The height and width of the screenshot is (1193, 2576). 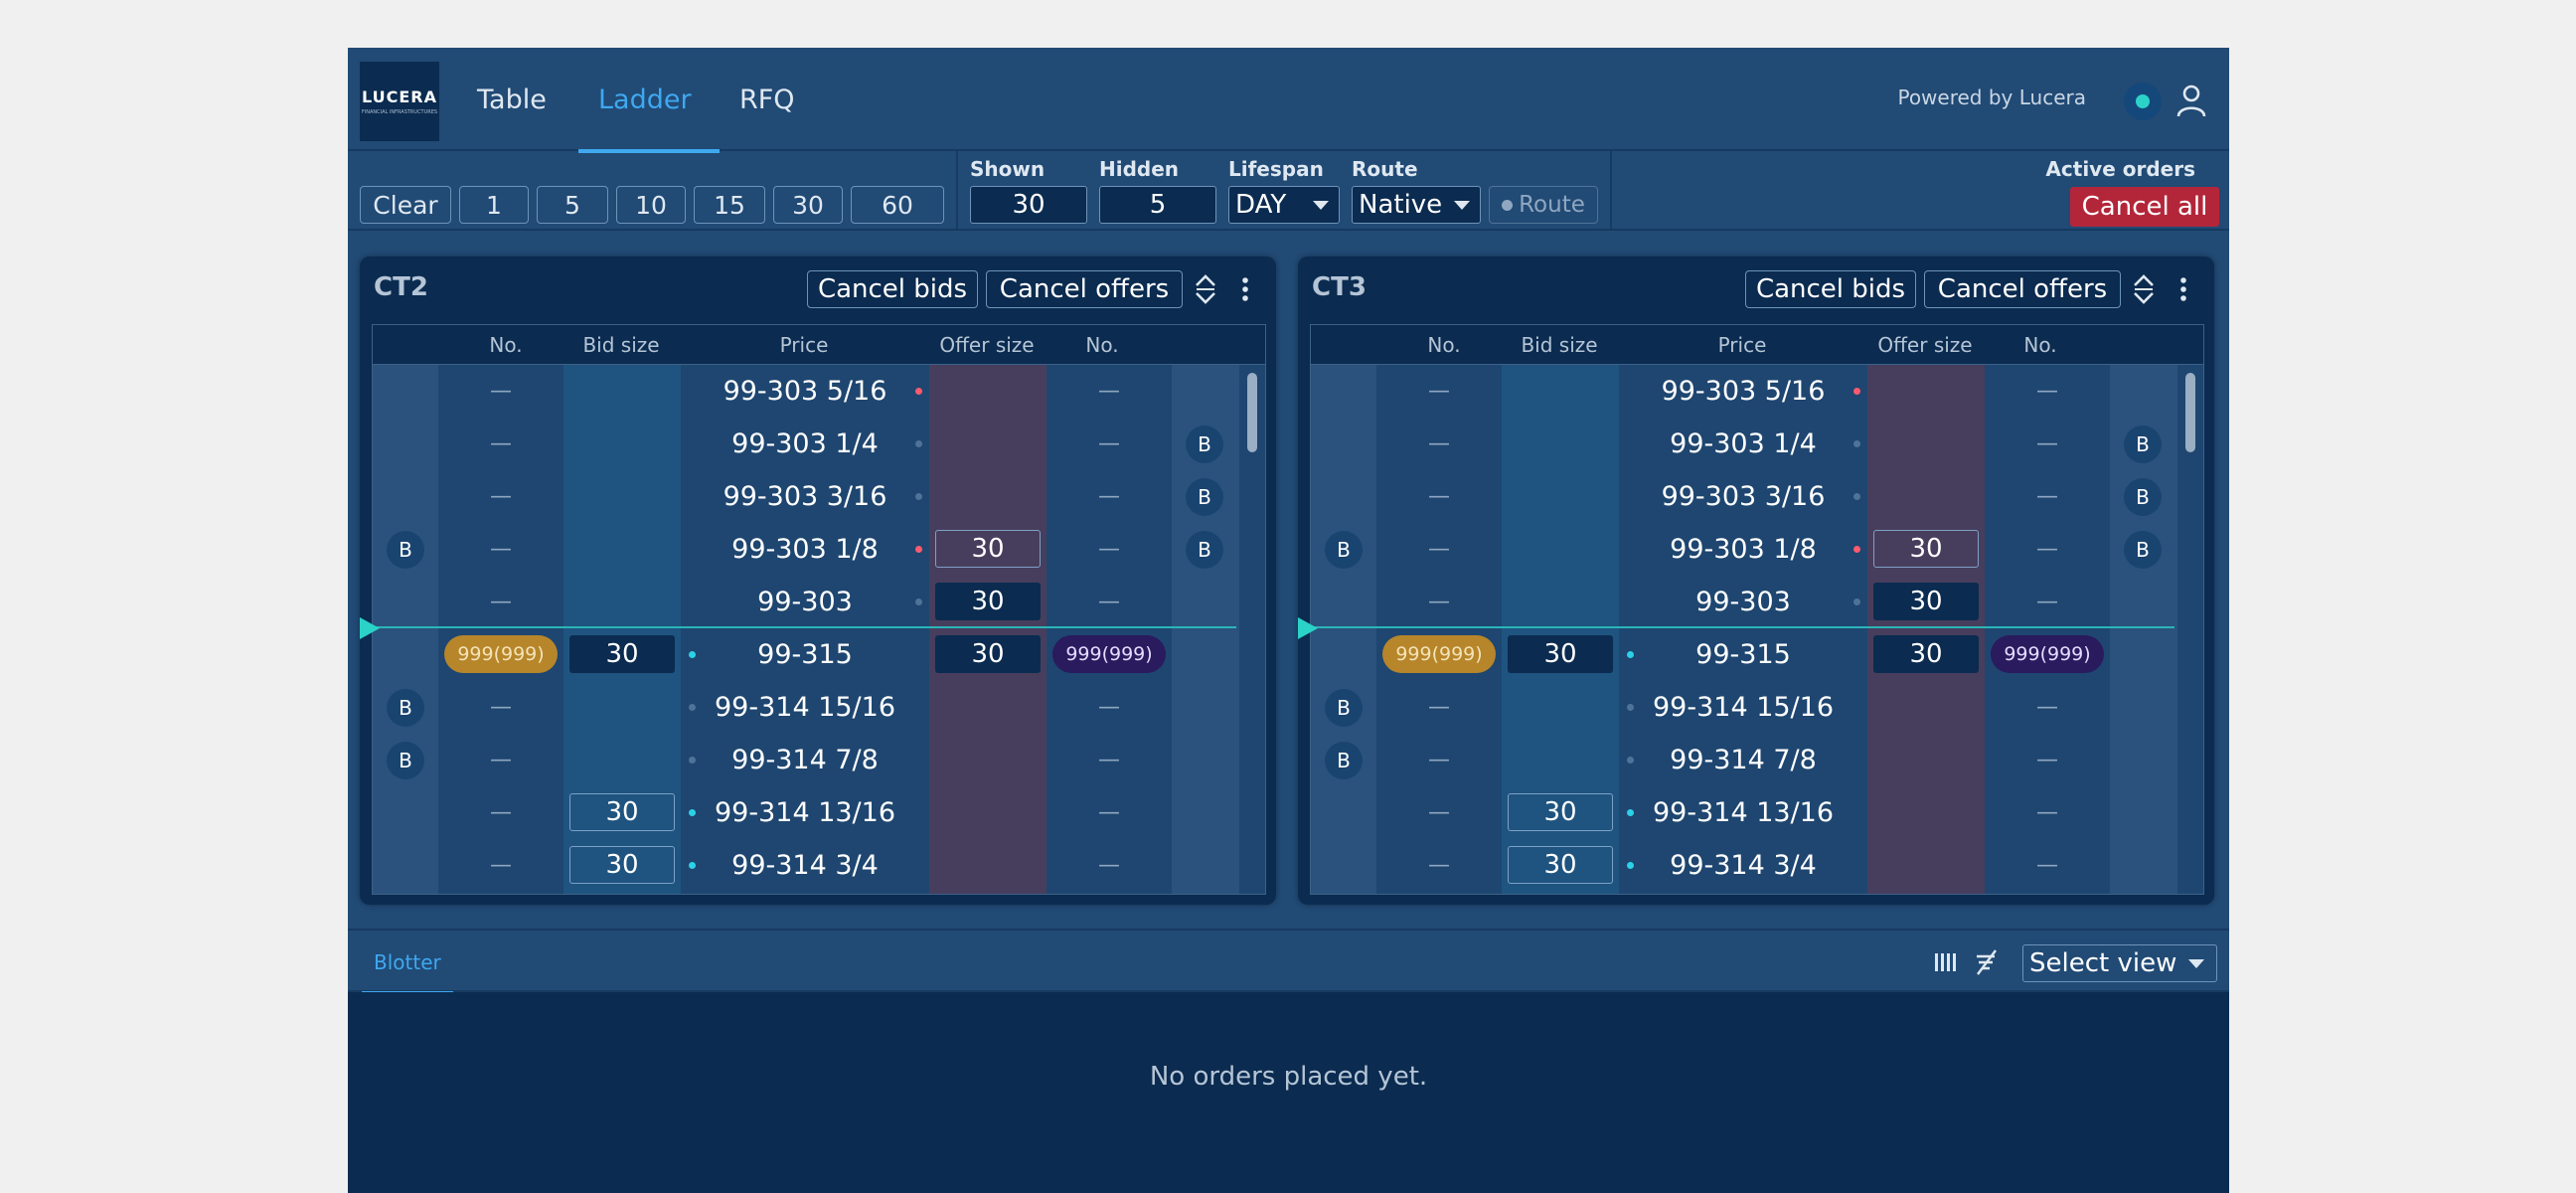 What do you see at coordinates (1987, 962) in the screenshot?
I see `filter-off-icon` at bounding box center [1987, 962].